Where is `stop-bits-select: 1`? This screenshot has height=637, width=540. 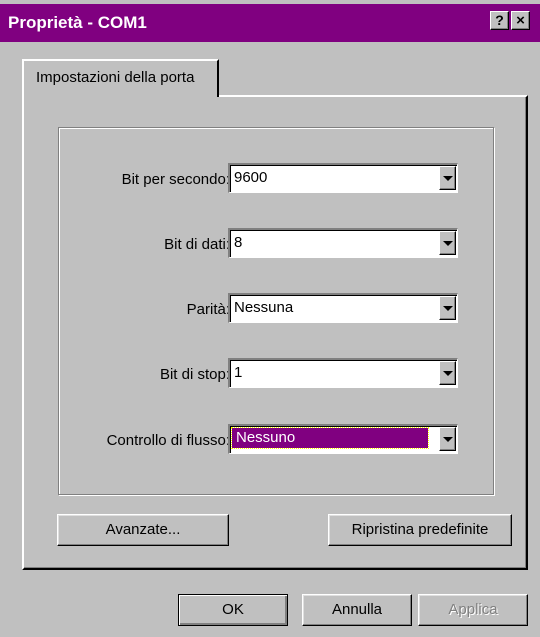 stop-bits-select: 1 is located at coordinates (343, 373).